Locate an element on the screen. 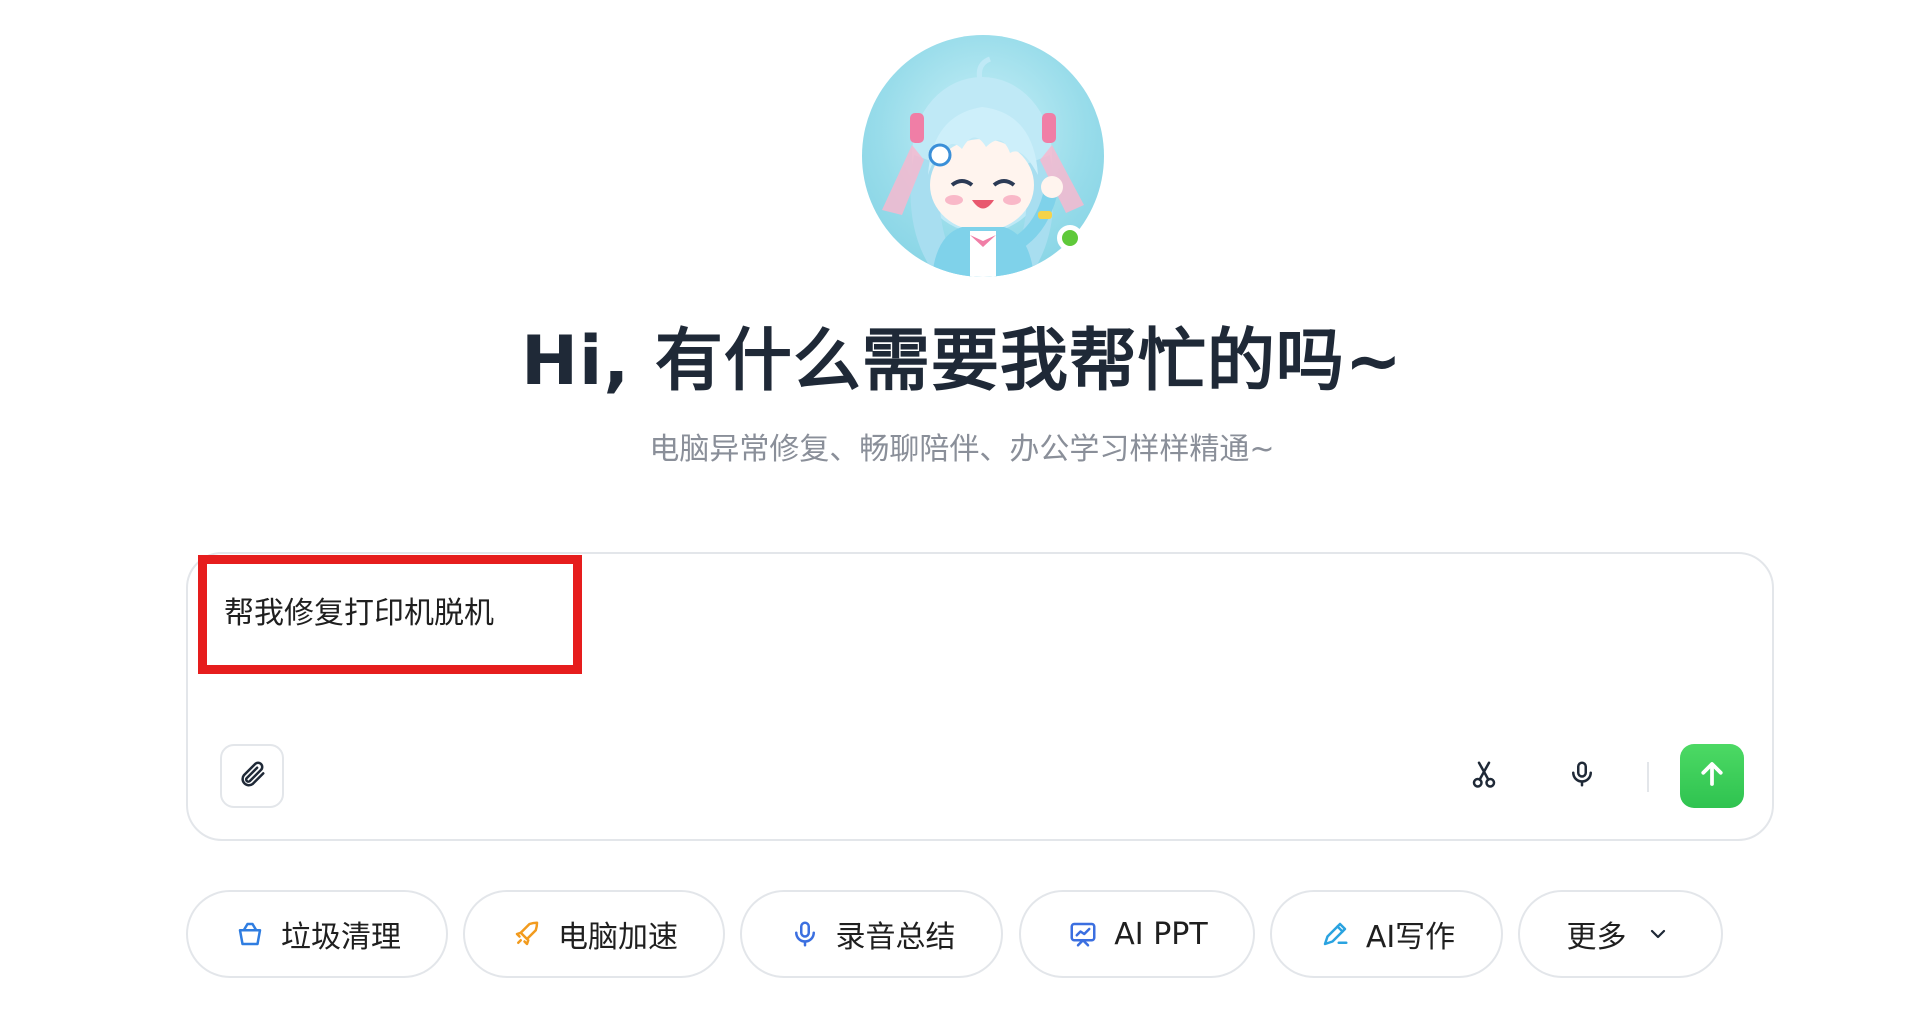  quick-action-more: 更多 is located at coordinates (1620, 934).